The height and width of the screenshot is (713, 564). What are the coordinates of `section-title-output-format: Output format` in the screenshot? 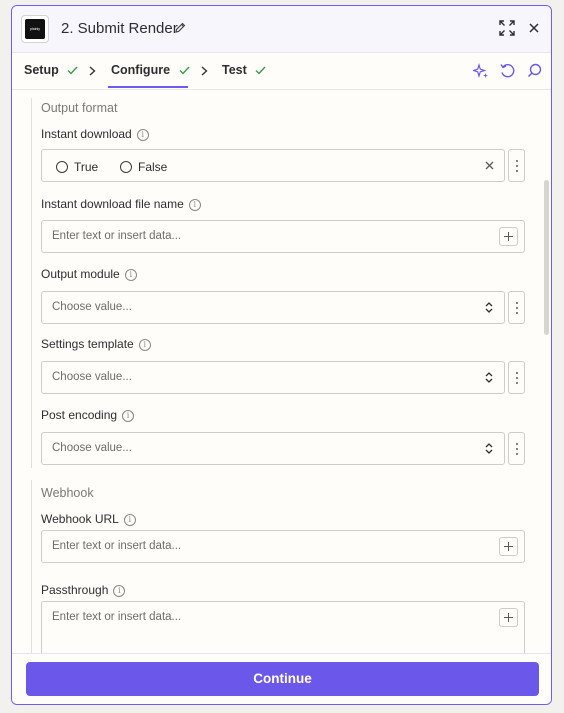 It's located at (79, 108).